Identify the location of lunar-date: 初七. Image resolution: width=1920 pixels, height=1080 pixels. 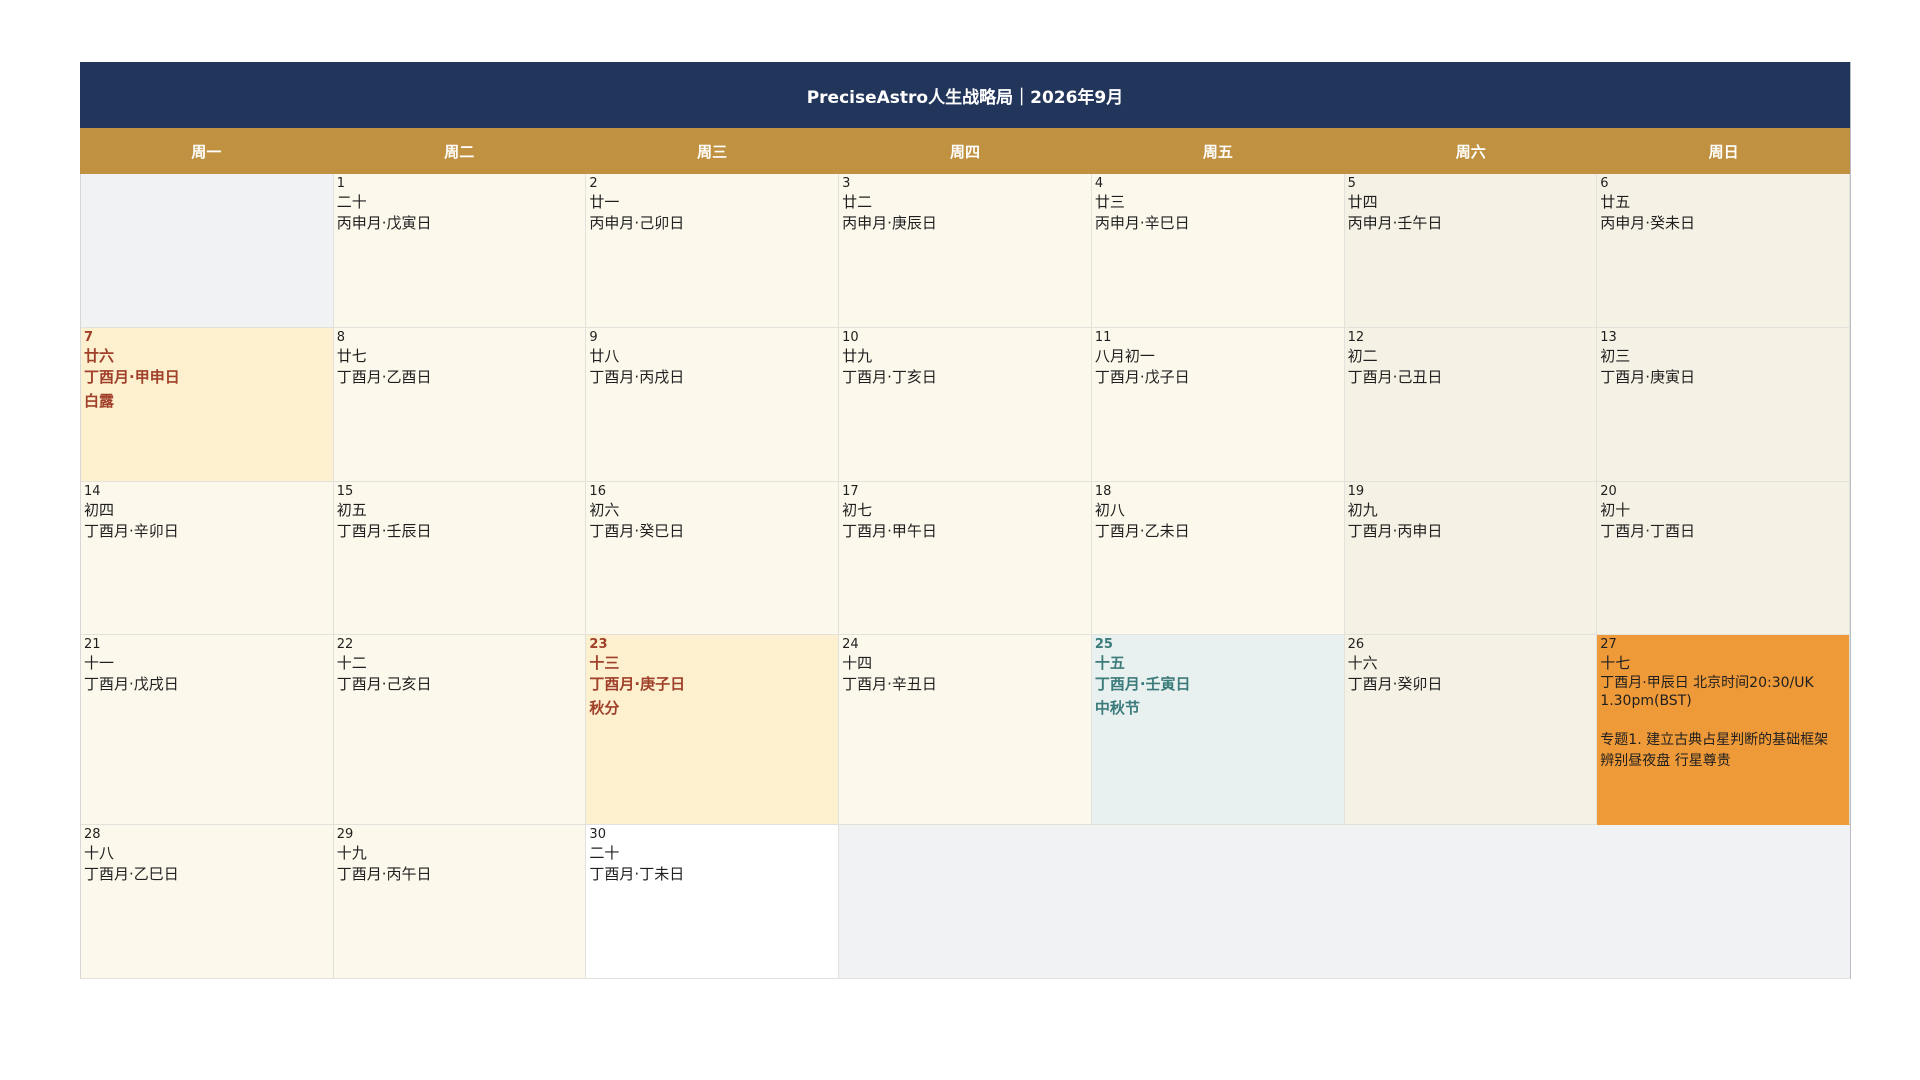
(857, 510).